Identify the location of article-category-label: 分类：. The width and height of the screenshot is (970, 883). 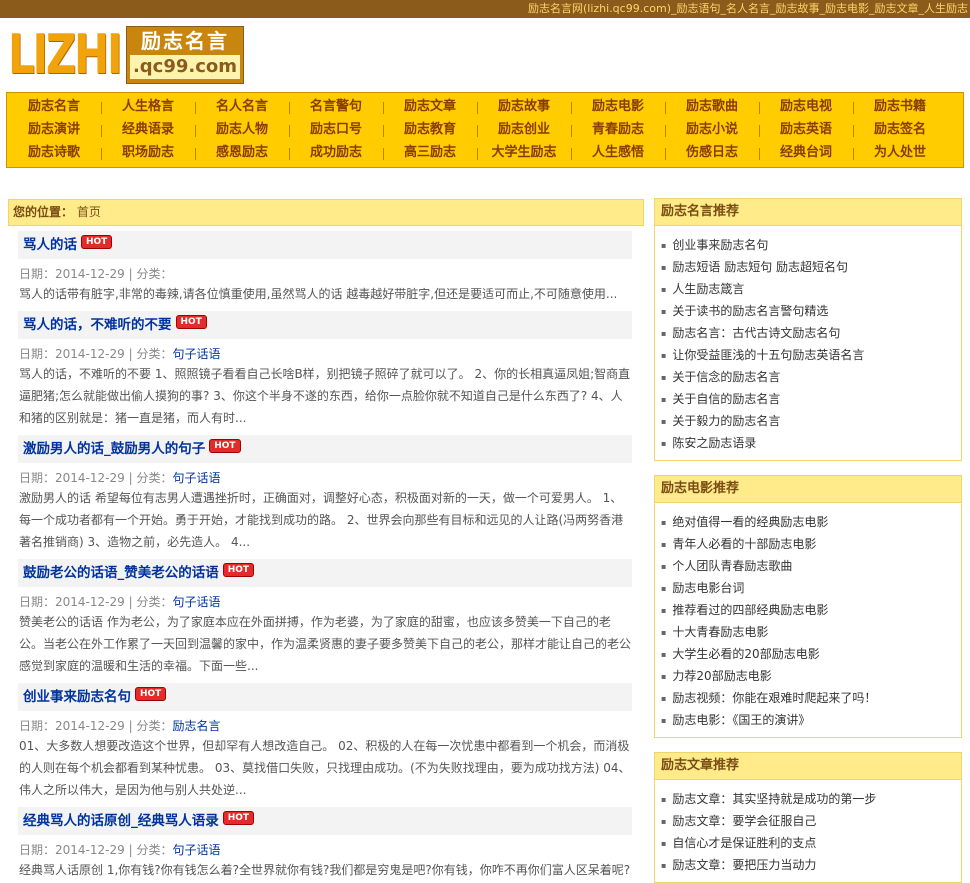
(154, 478).